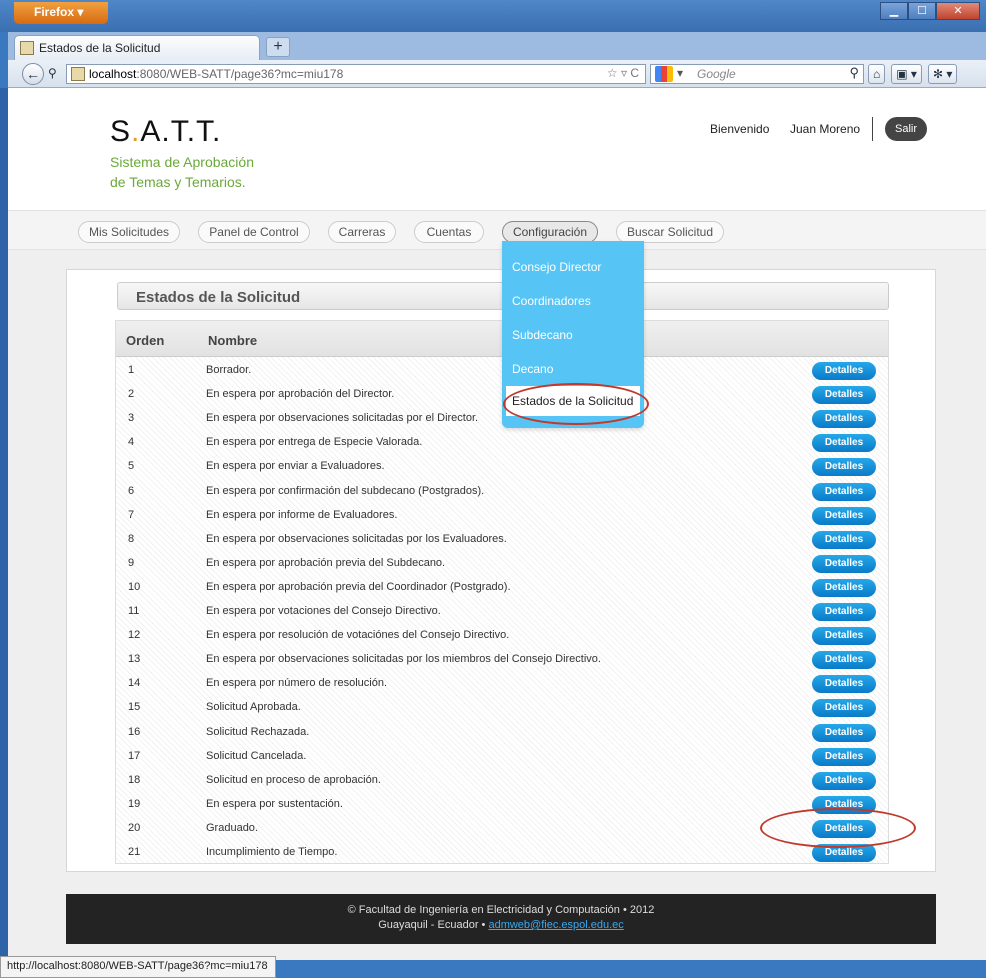 The height and width of the screenshot is (978, 986). Describe the element at coordinates (131, 562) in the screenshot. I see `row-orden: 9` at that location.